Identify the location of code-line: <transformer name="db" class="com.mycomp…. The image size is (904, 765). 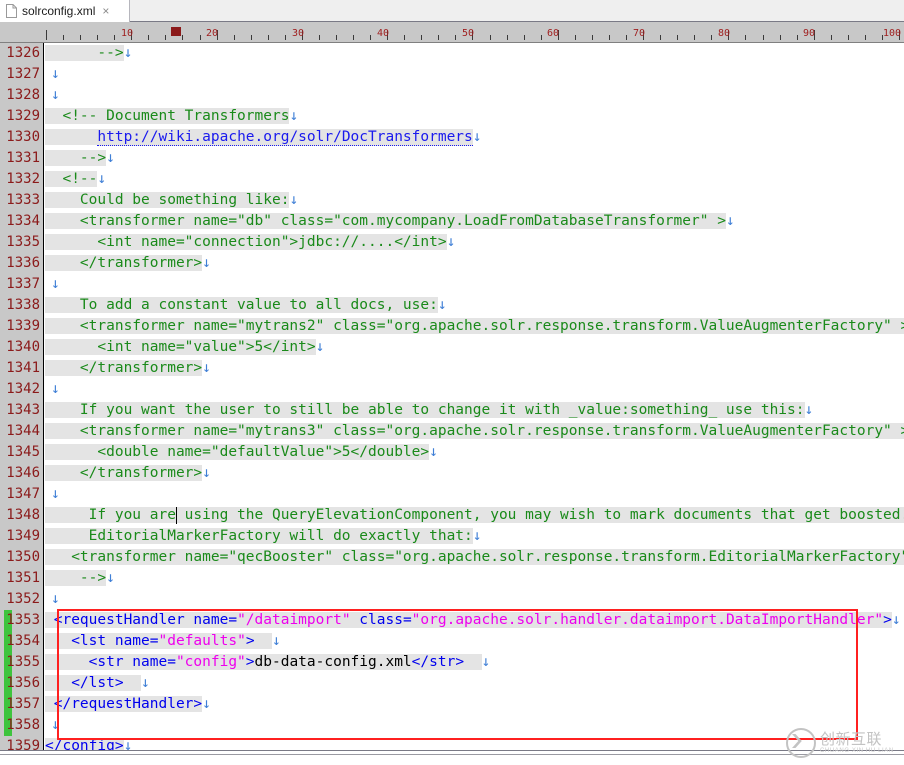
(390, 221).